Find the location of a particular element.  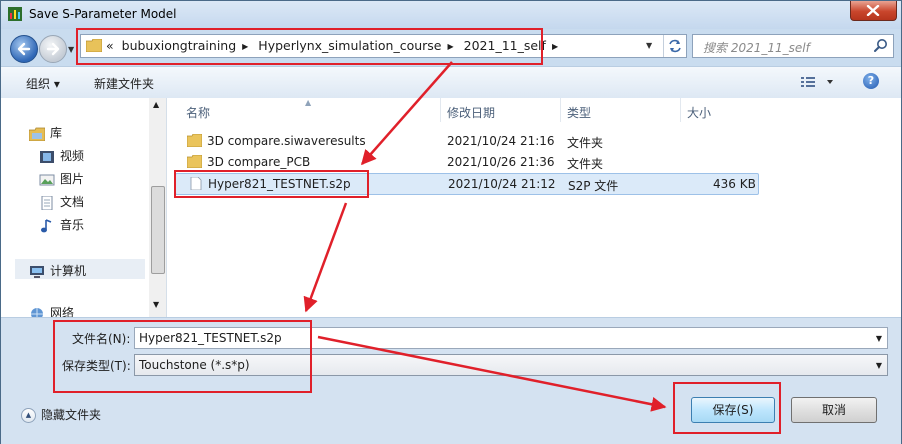

annotation-box-file is located at coordinates (271, 184).